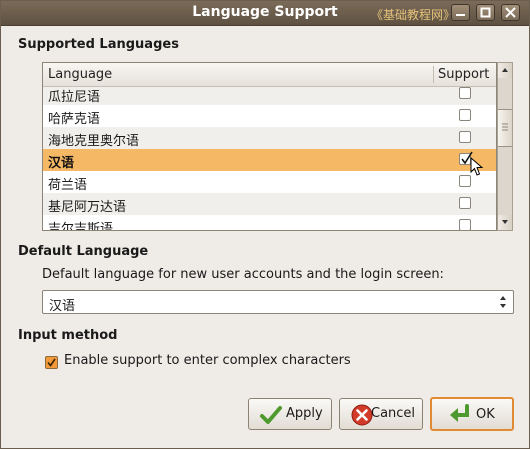 Image resolution: width=530 pixels, height=449 pixels. I want to click on scroll-up-button, so click(505, 70).